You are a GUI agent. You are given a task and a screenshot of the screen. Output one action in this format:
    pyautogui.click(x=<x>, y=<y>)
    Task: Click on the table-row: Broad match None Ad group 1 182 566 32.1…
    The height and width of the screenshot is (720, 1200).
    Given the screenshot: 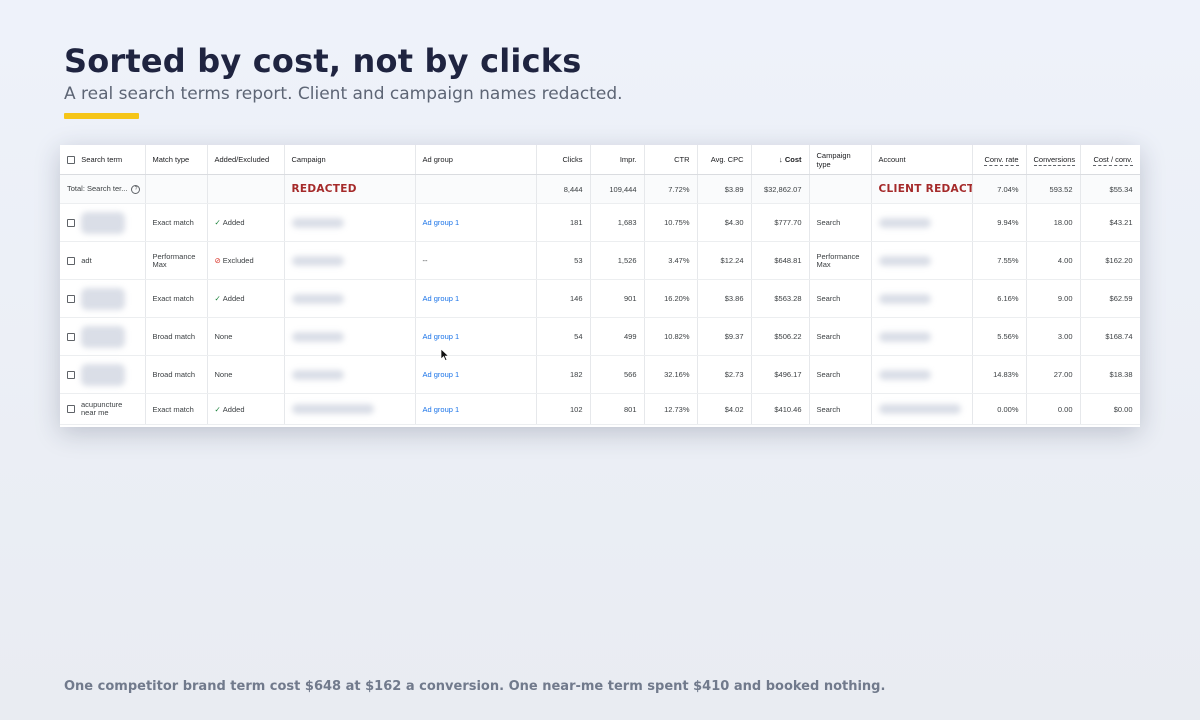 What is the action you would take?
    pyautogui.click(x=600, y=374)
    